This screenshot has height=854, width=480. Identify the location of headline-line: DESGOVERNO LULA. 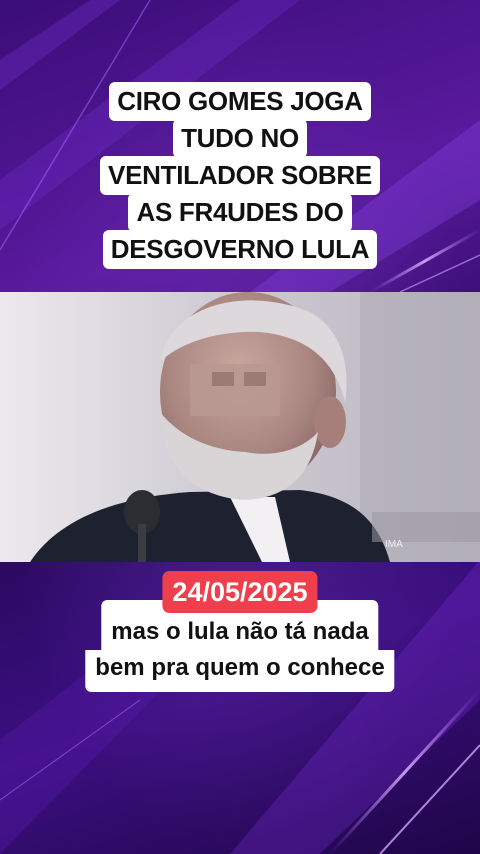
(240, 249).